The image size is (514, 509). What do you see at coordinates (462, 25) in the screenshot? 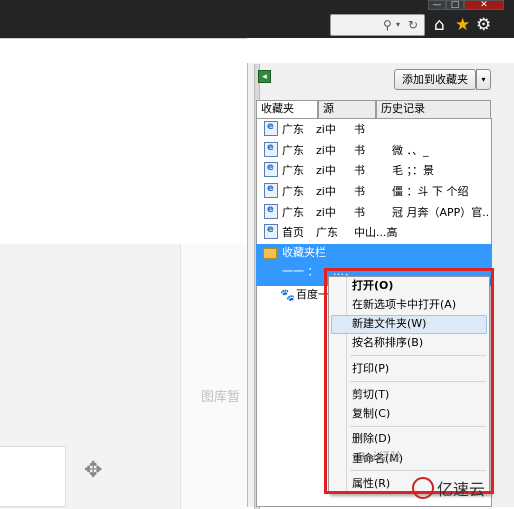
I see `favorites-star-icon: ★` at bounding box center [462, 25].